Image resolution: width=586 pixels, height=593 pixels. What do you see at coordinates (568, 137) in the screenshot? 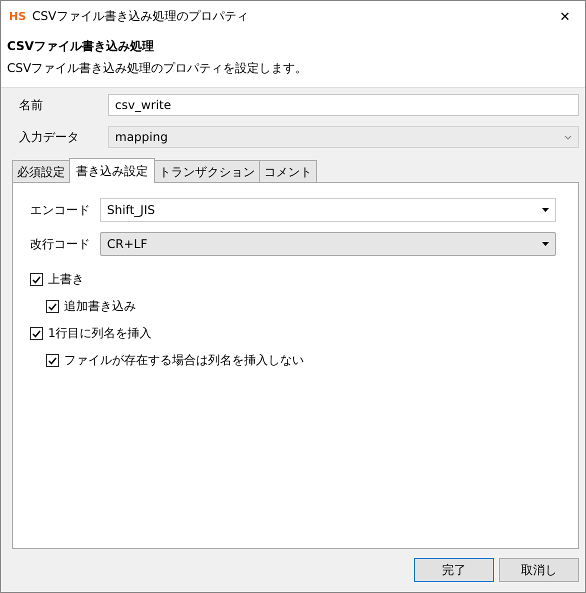
I see `chevron-icon` at bounding box center [568, 137].